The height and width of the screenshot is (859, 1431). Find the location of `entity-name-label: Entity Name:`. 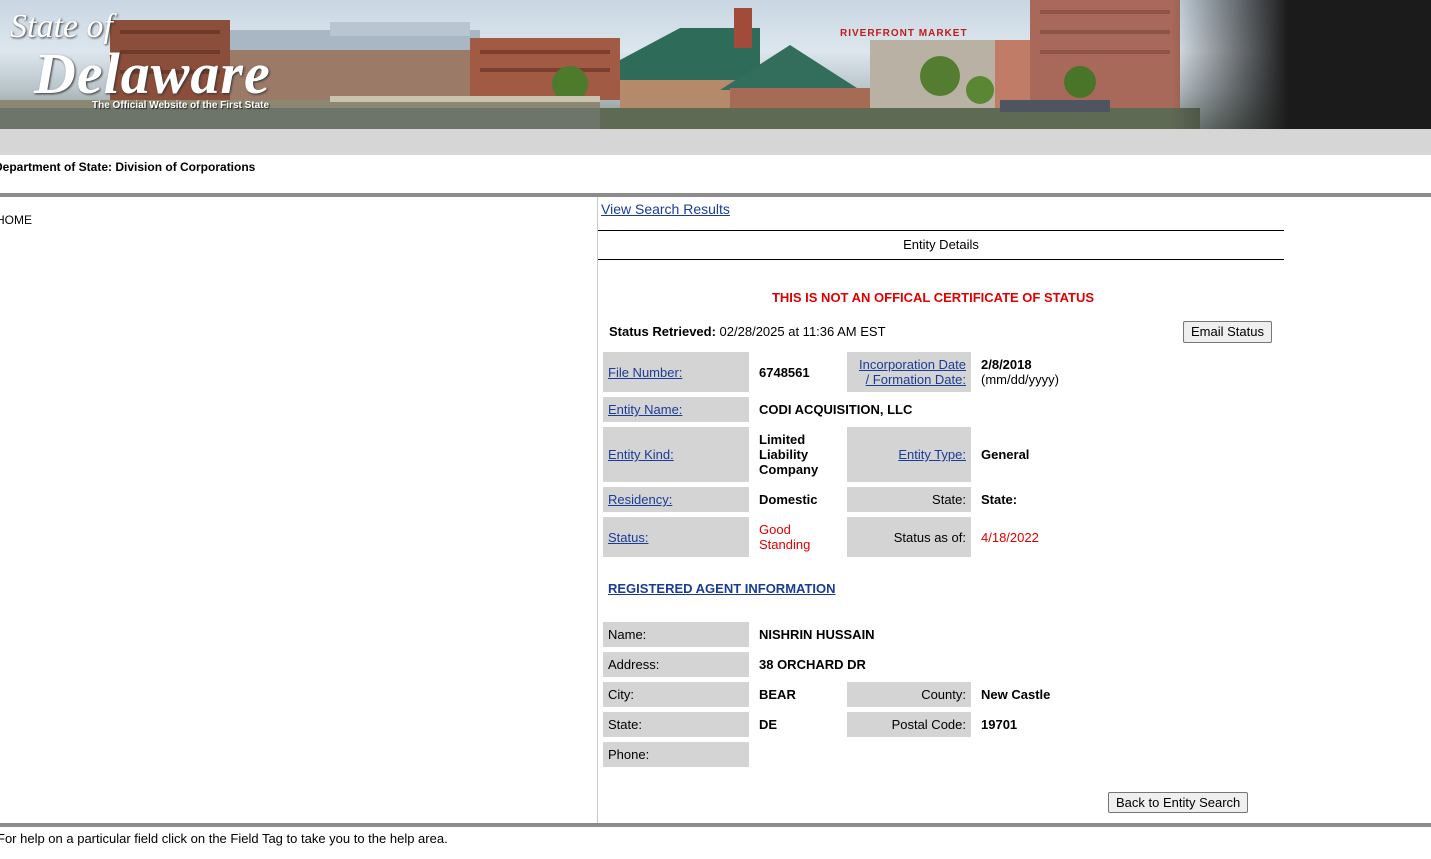

entity-name-label: Entity Name: is located at coordinates (645, 409).